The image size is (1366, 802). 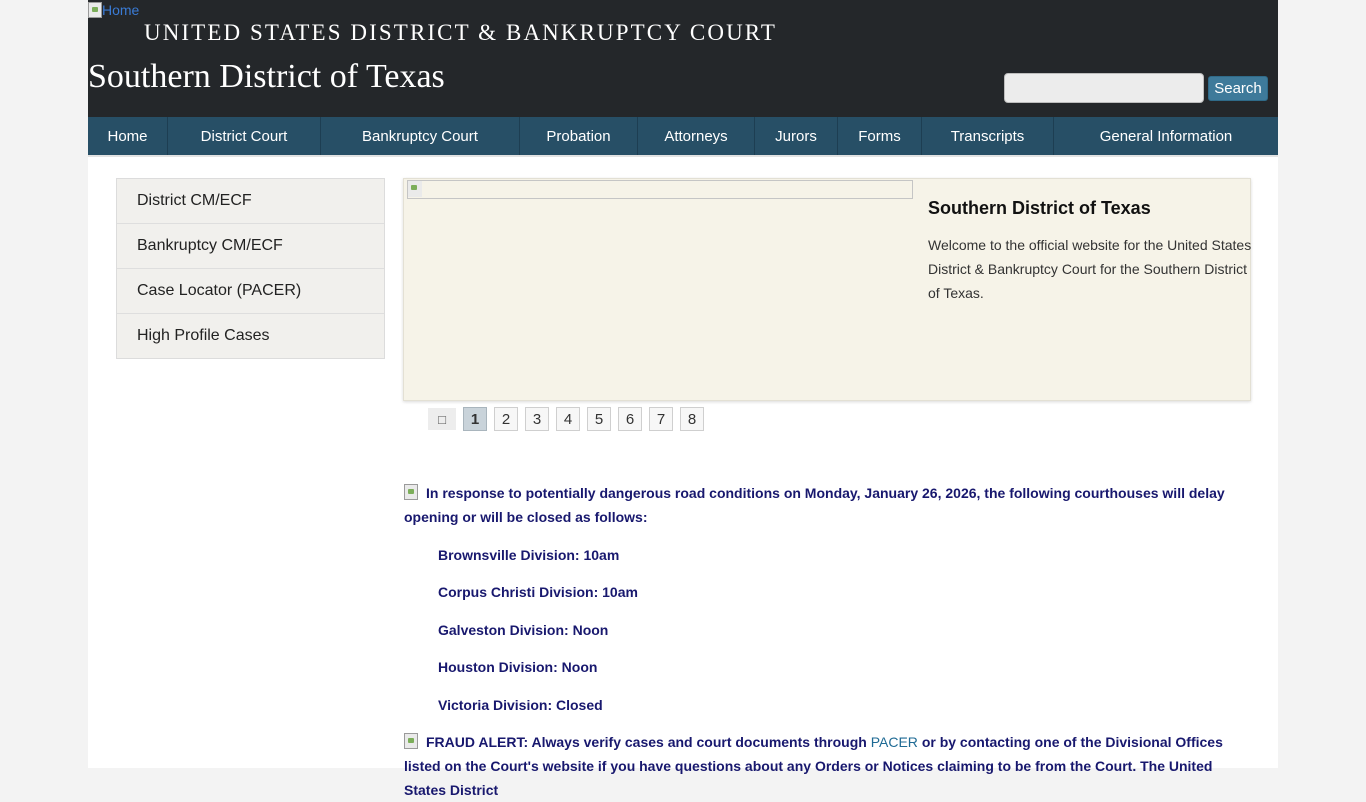 What do you see at coordinates (537, 419) in the screenshot?
I see `pager-page-3: 3` at bounding box center [537, 419].